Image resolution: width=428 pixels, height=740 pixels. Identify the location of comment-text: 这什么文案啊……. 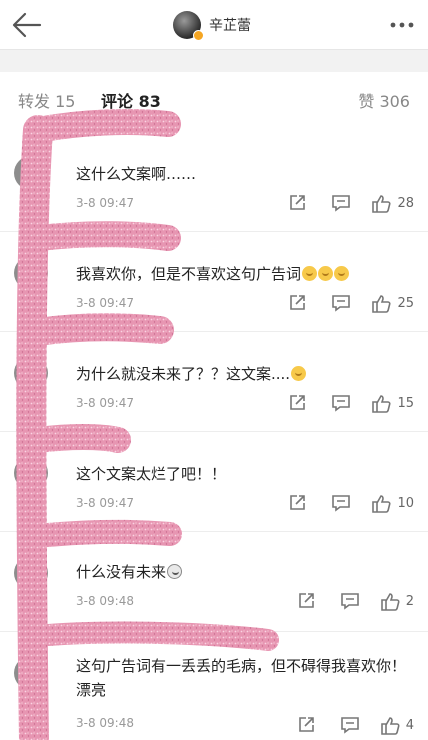
(136, 174).